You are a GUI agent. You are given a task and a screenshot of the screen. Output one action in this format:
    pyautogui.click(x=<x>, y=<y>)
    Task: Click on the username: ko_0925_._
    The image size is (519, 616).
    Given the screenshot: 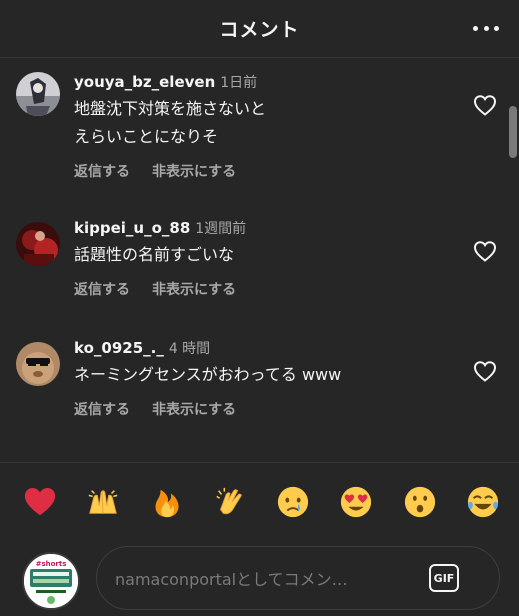 What is the action you would take?
    pyautogui.click(x=119, y=348)
    